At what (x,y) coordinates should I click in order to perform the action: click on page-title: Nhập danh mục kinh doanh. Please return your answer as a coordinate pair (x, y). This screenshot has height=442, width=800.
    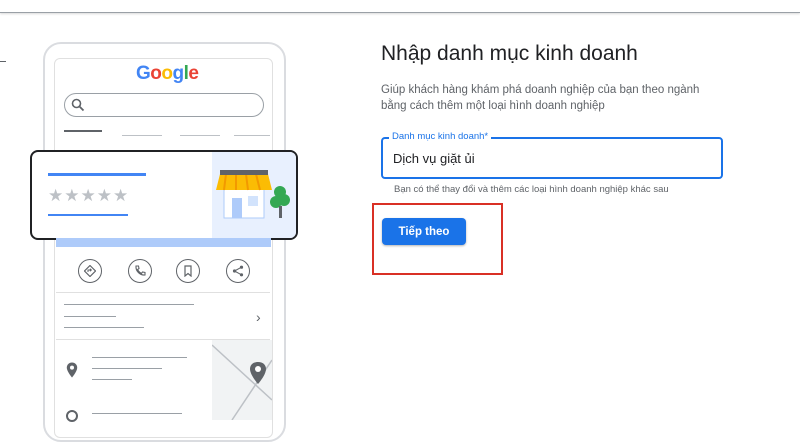
    Looking at the image, I should click on (509, 53).